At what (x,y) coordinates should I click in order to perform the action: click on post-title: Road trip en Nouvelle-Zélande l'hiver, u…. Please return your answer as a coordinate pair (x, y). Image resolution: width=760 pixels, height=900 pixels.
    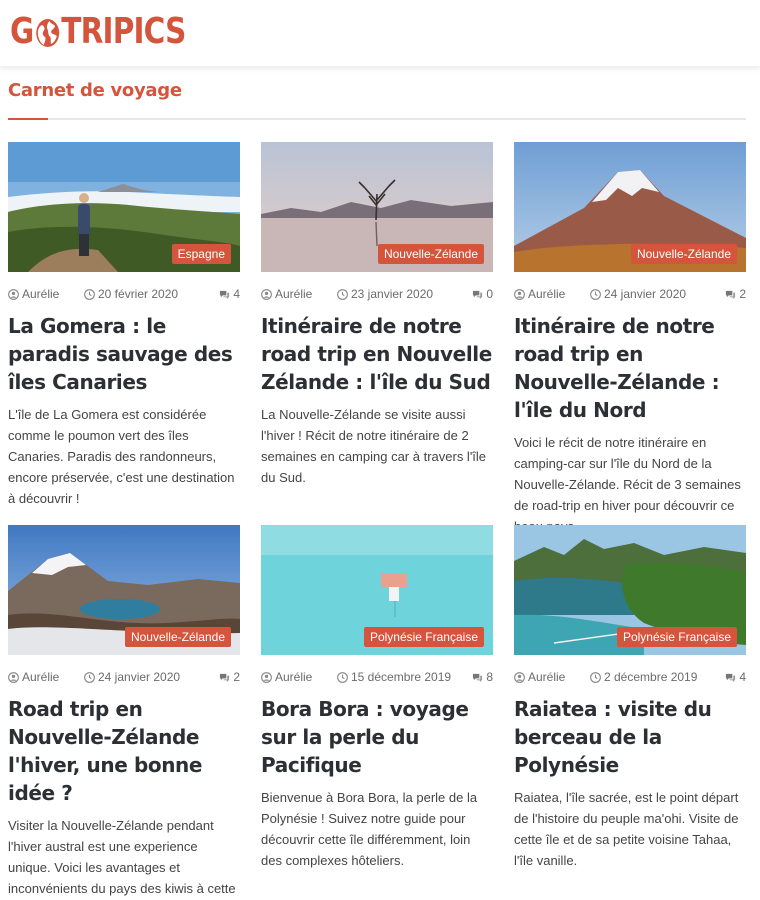
    Looking at the image, I should click on (124, 751).